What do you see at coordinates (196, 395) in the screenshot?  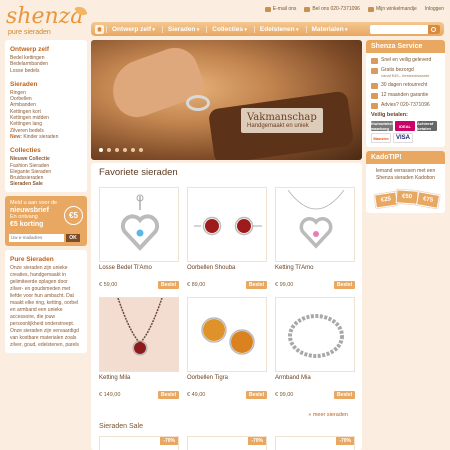 I see `product-price: € 49,00` at bounding box center [196, 395].